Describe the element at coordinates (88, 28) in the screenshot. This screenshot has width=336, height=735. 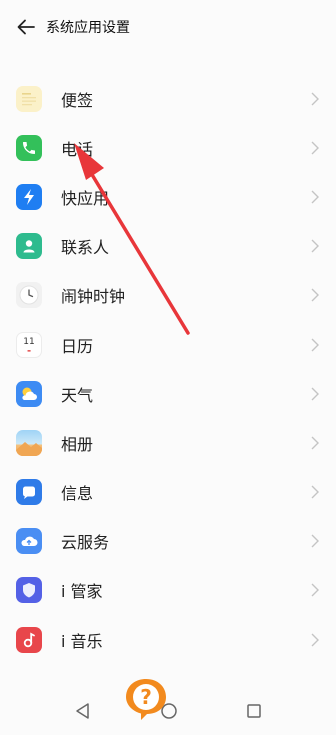
I see `page-title: 系统应用设置` at that location.